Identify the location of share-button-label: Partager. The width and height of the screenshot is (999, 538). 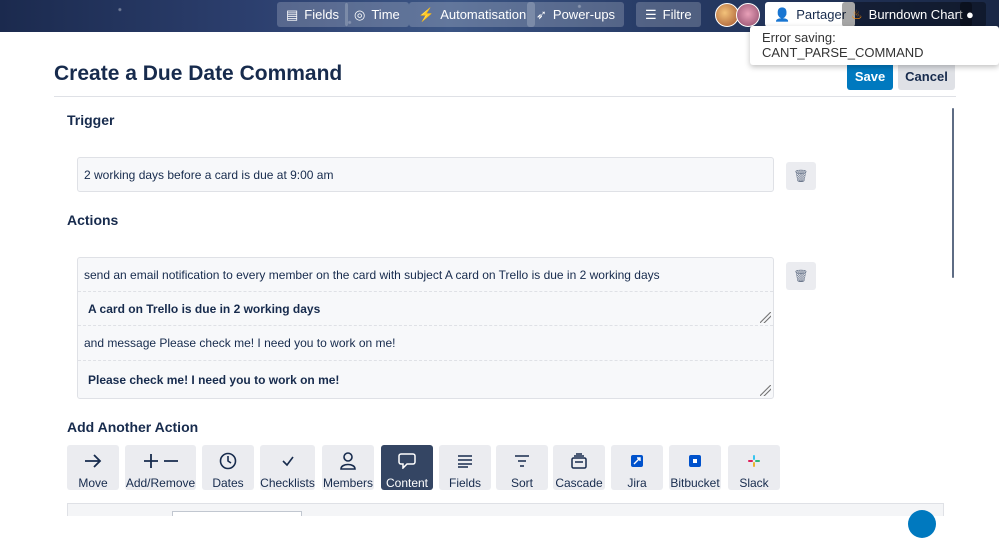
(821, 14).